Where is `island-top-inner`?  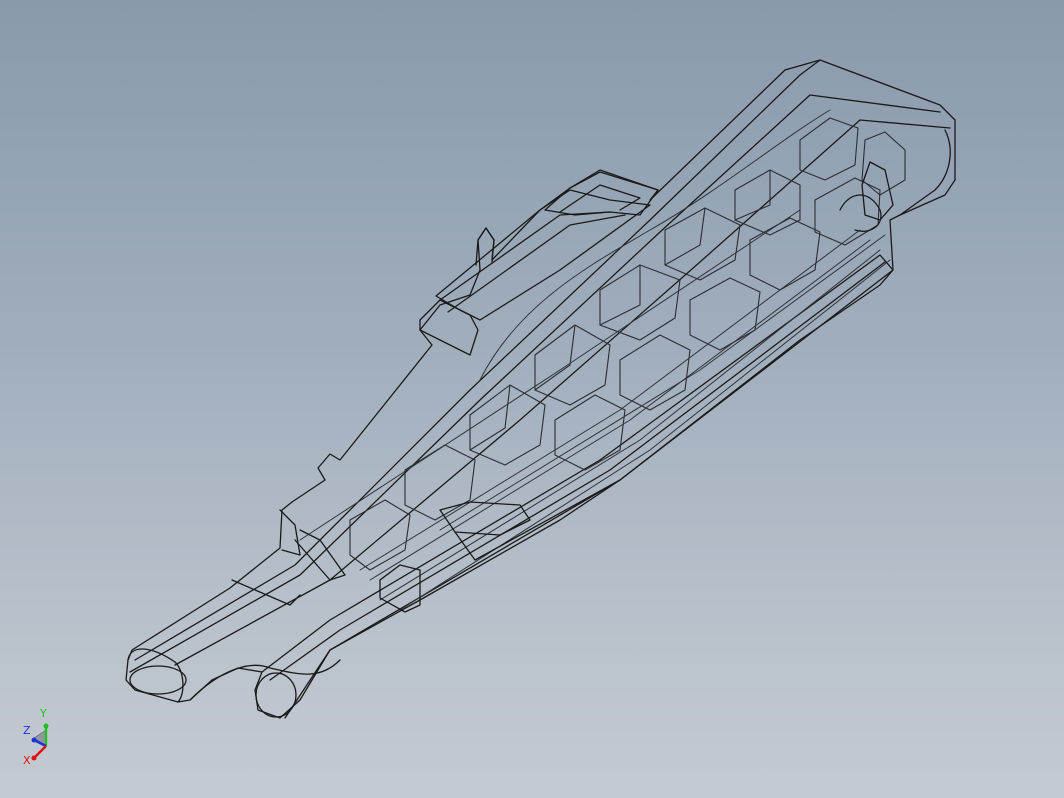 island-top-inner is located at coordinates (600, 198).